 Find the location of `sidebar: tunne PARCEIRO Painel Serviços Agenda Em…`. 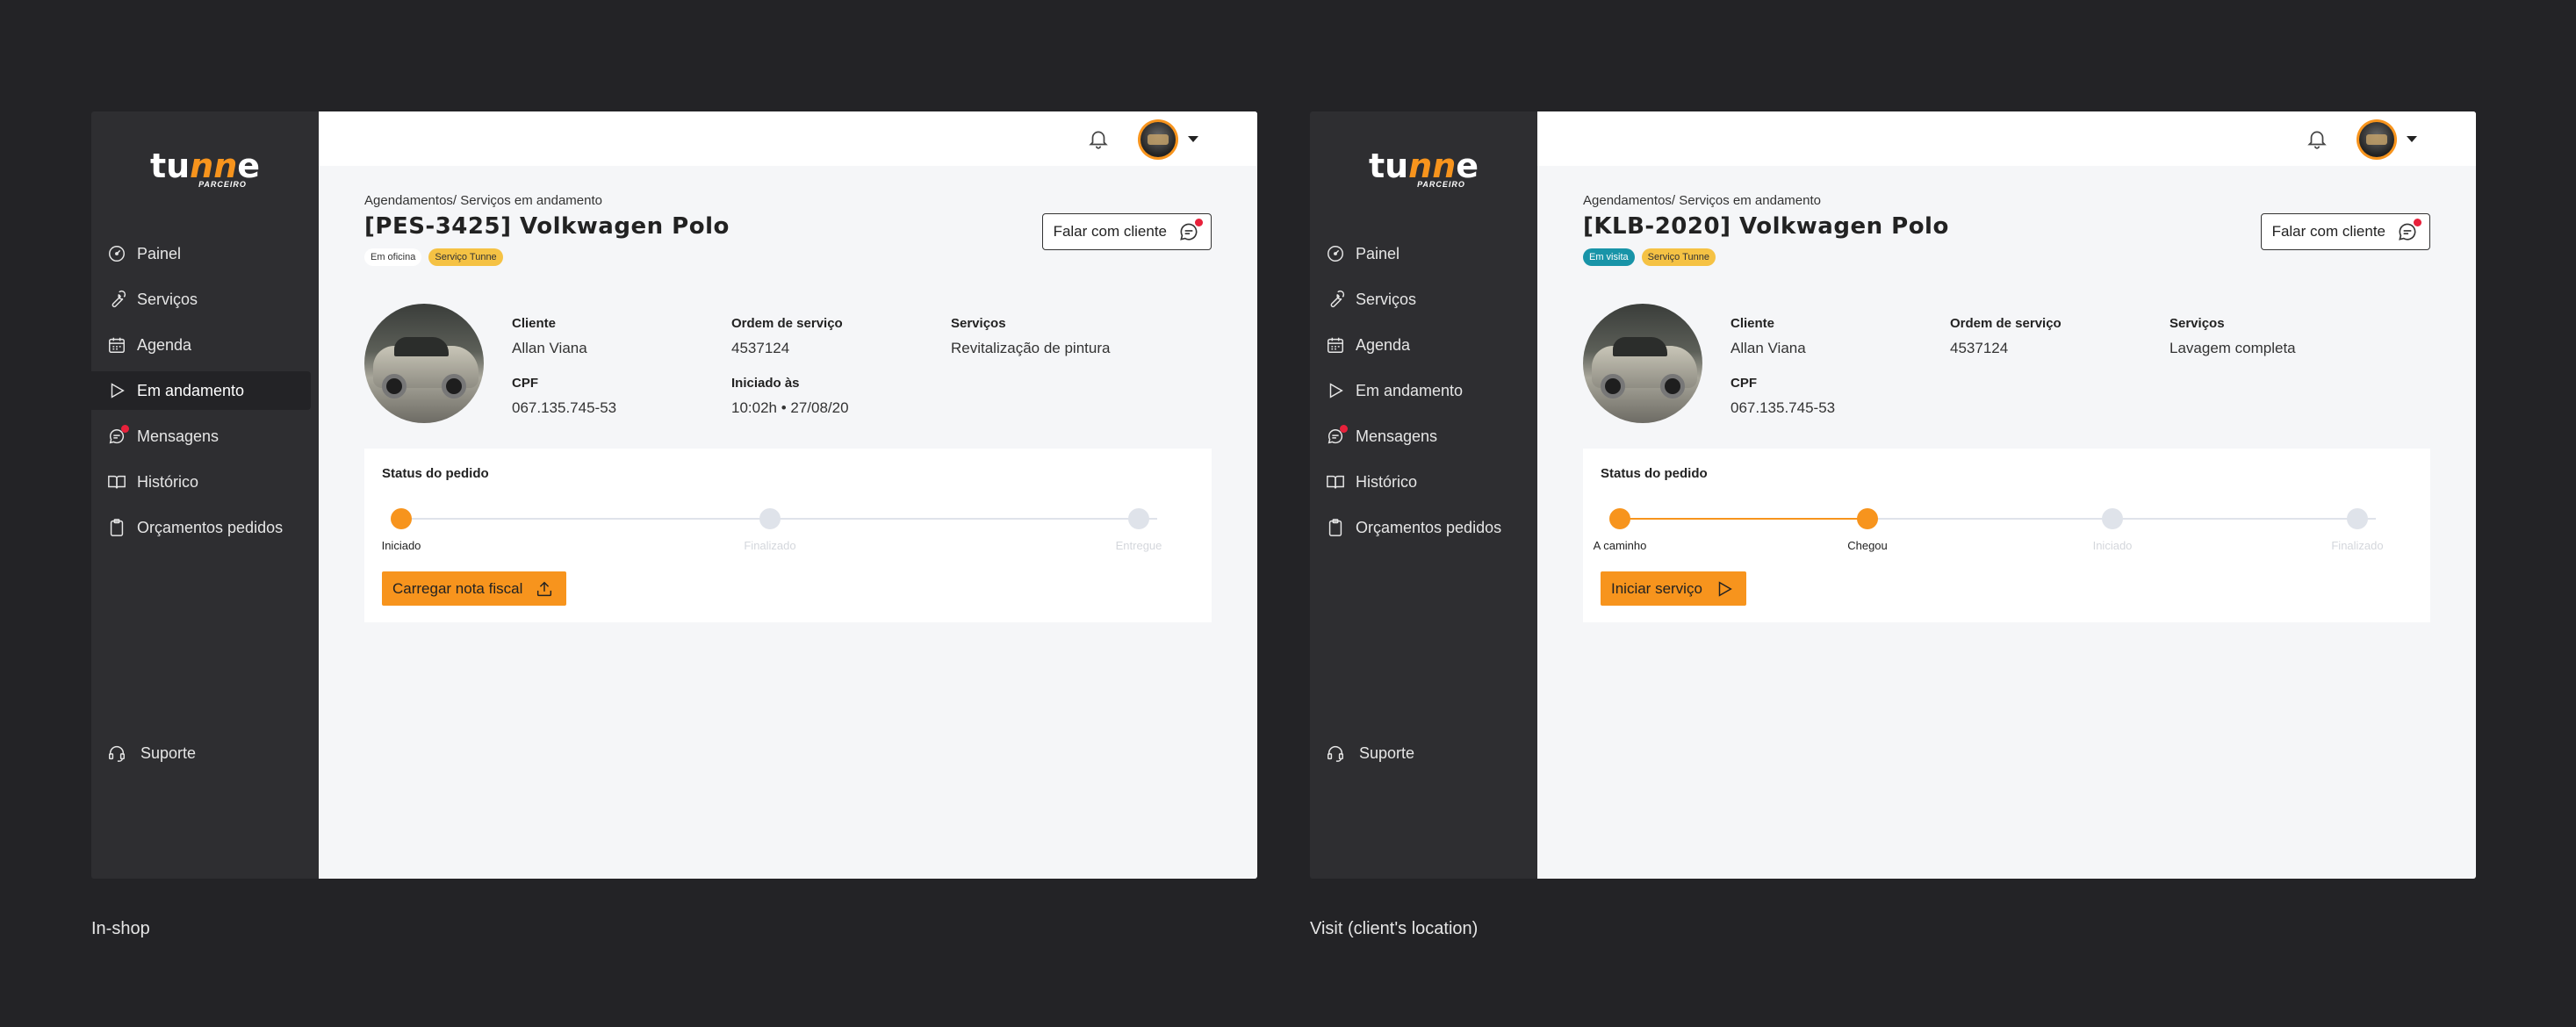

sidebar: tunne PARCEIRO Painel Serviços Agenda Em… is located at coordinates (1423, 495).